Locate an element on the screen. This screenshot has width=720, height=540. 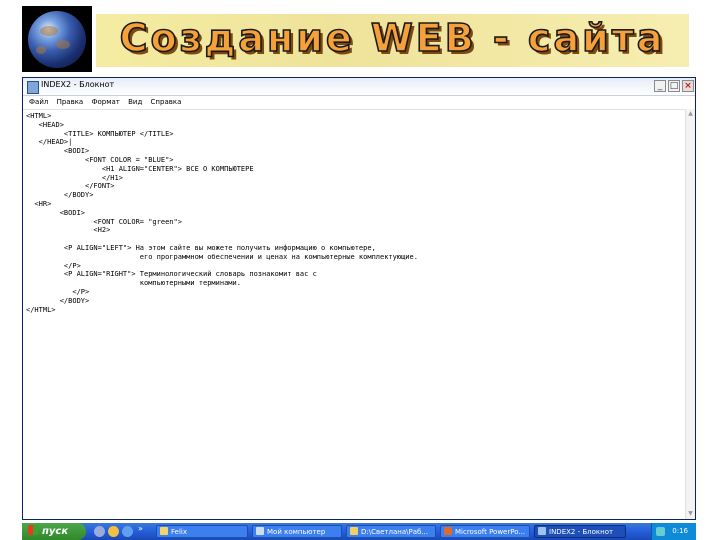
start-label: пуск is located at coordinates (55, 531).